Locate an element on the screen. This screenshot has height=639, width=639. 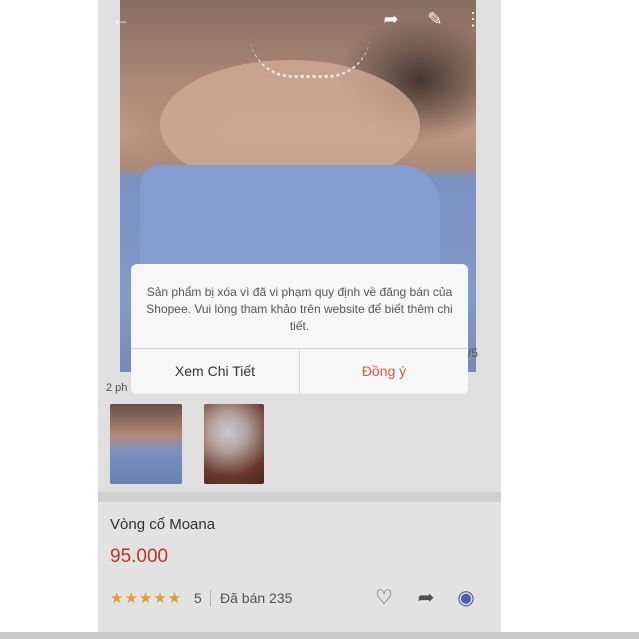
bottom-strip is located at coordinates (319, 635).